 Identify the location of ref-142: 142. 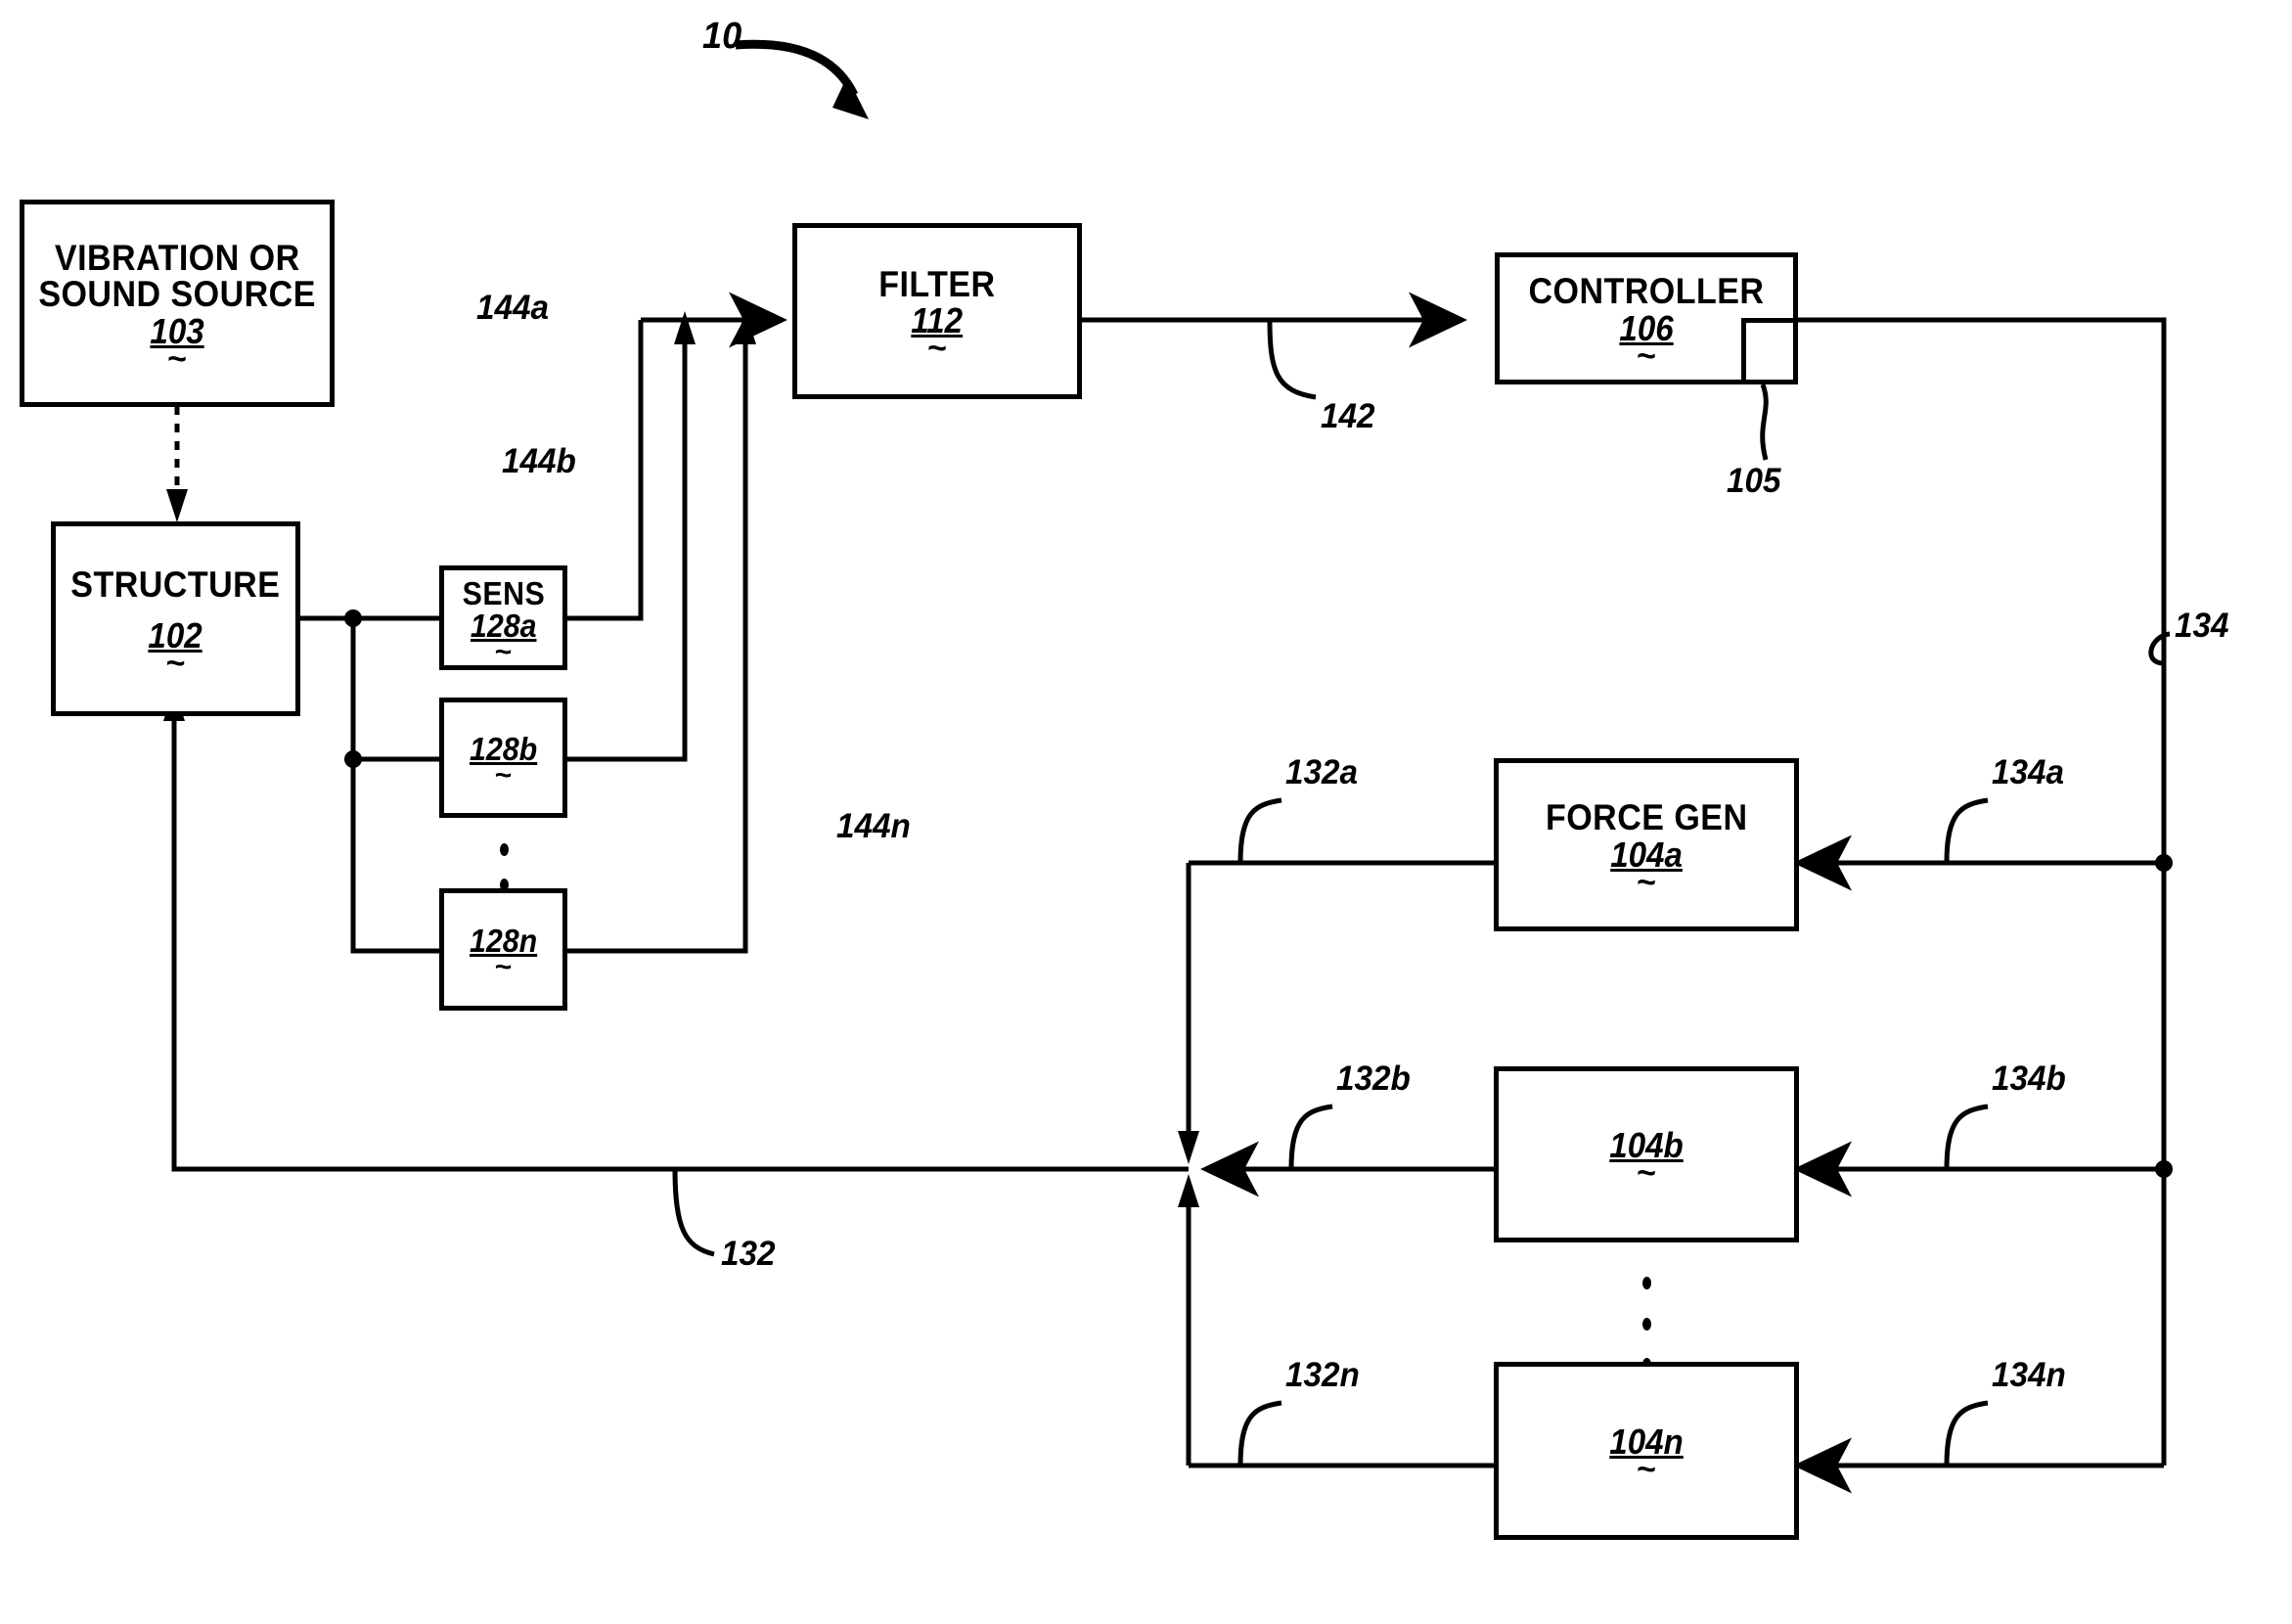
(1348, 416).